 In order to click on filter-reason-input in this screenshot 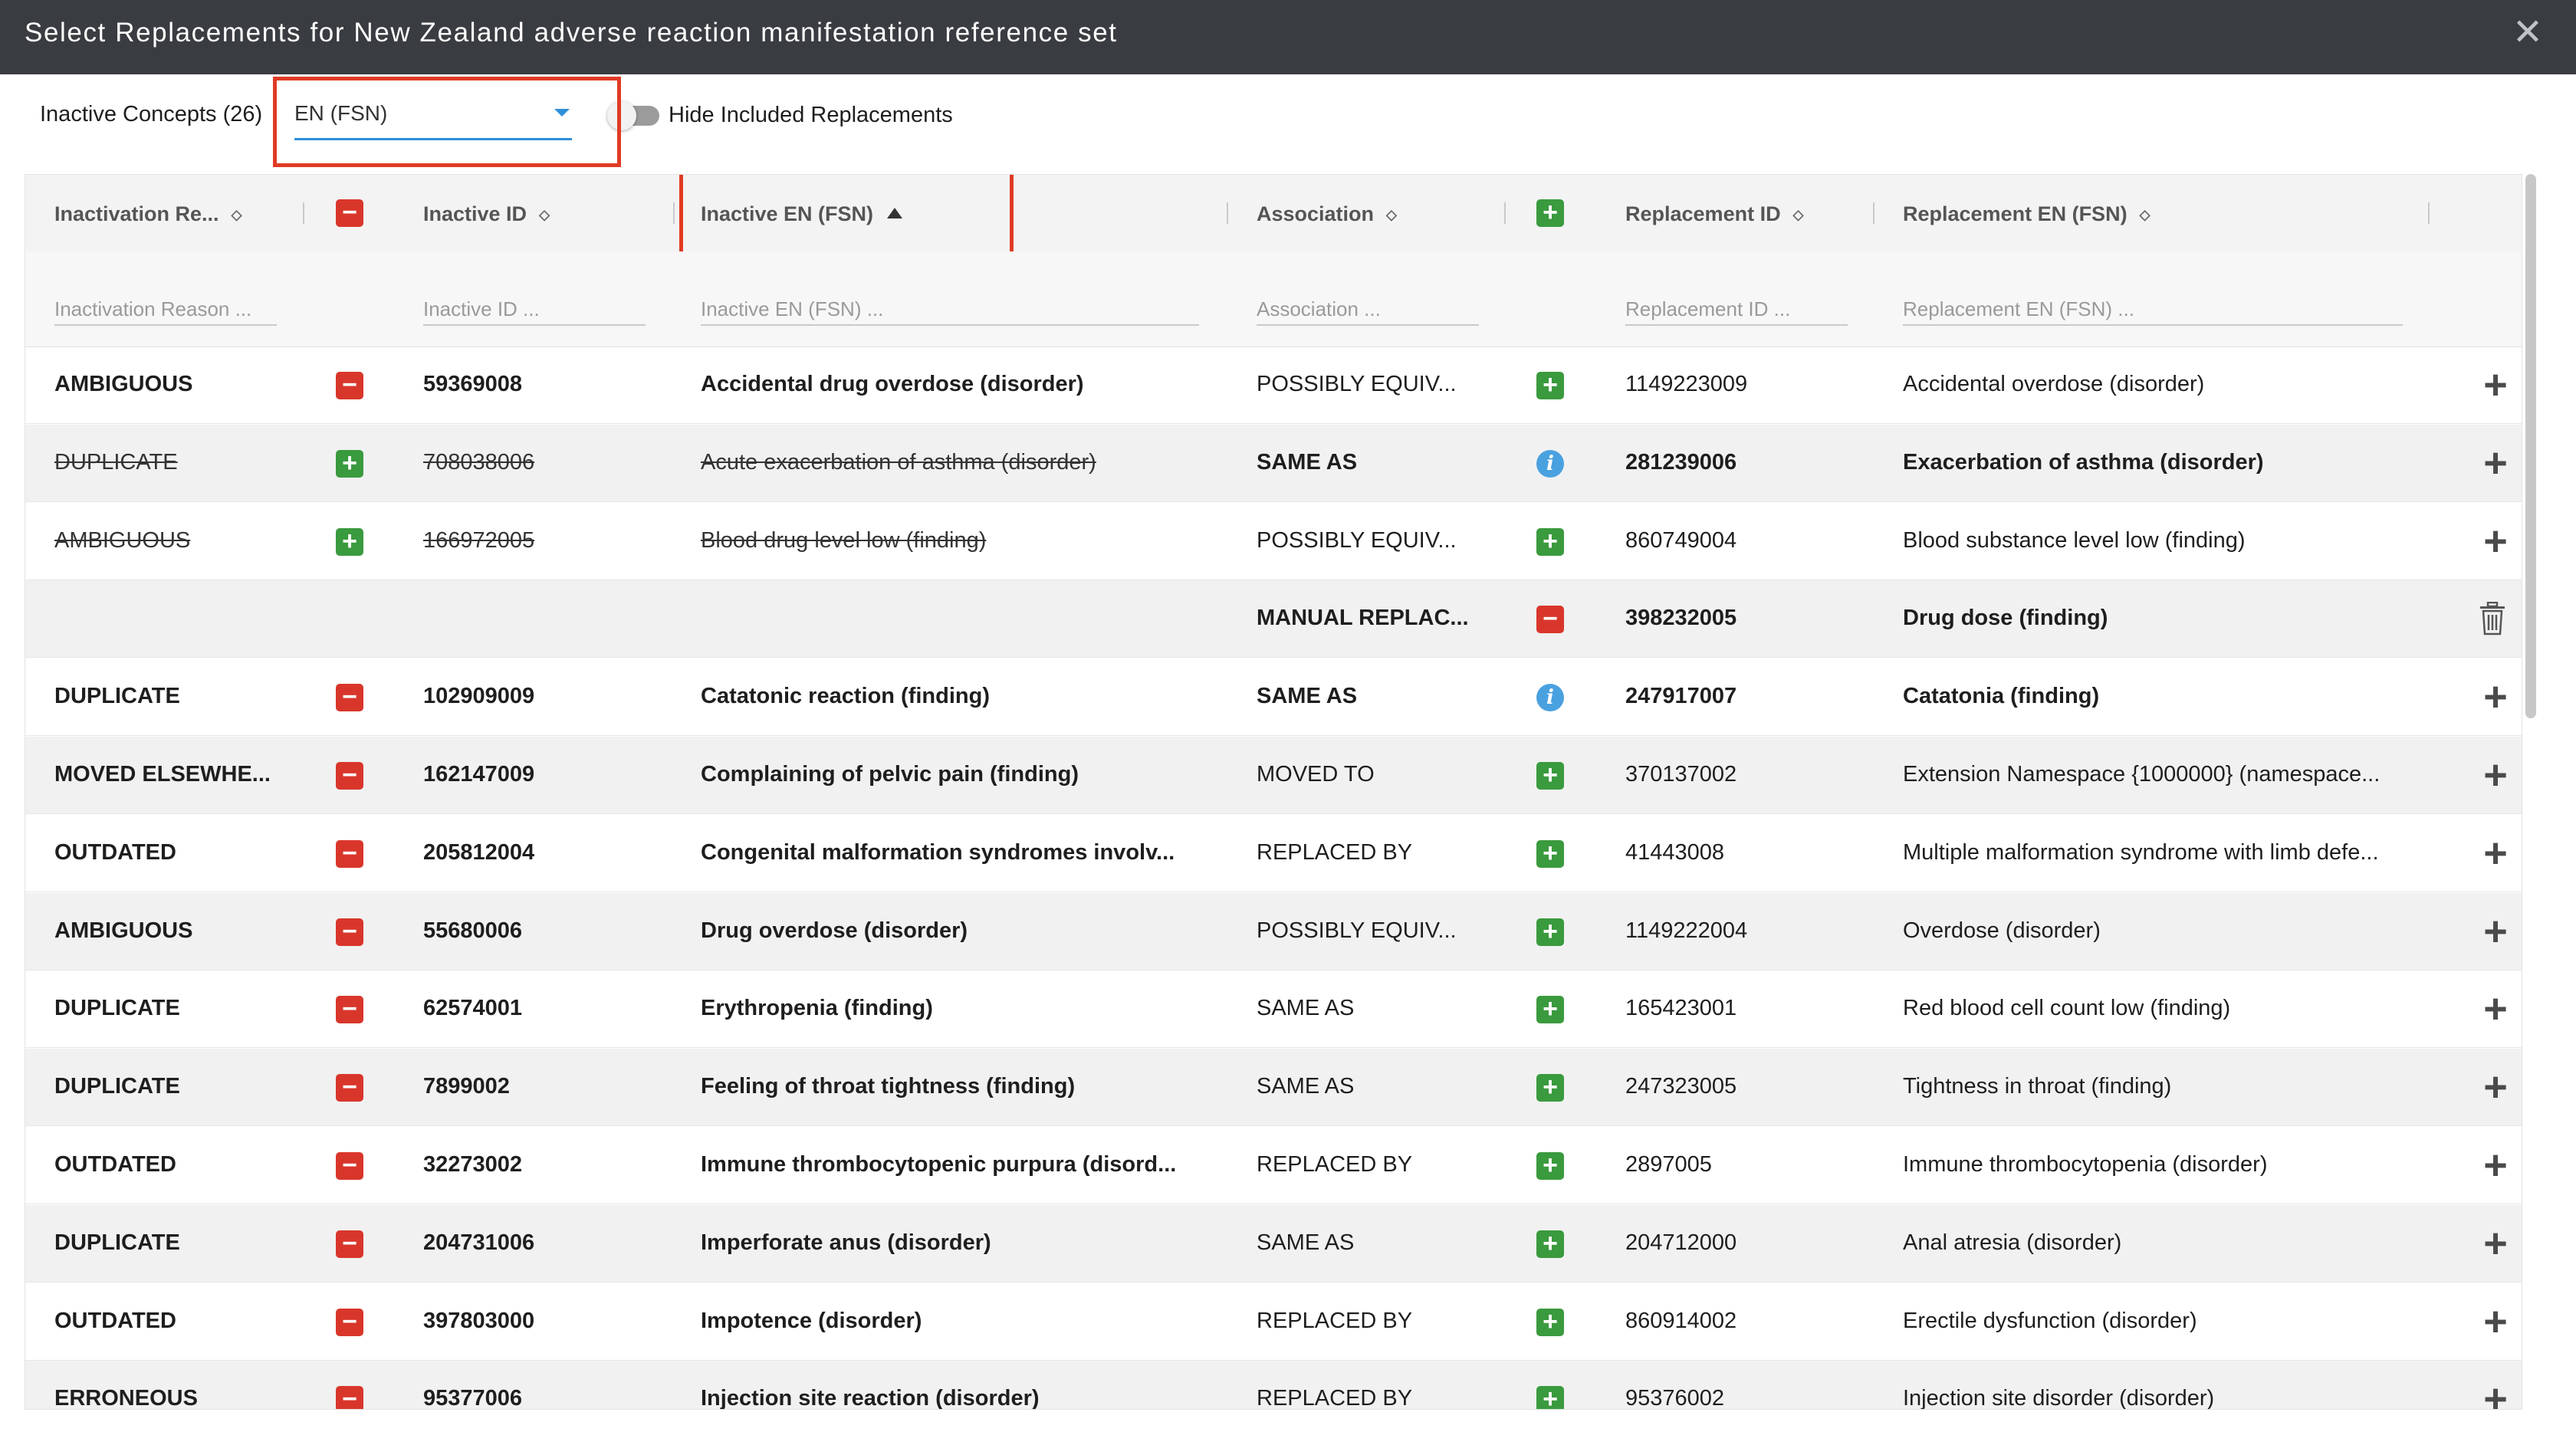, I will do `click(166, 310)`.